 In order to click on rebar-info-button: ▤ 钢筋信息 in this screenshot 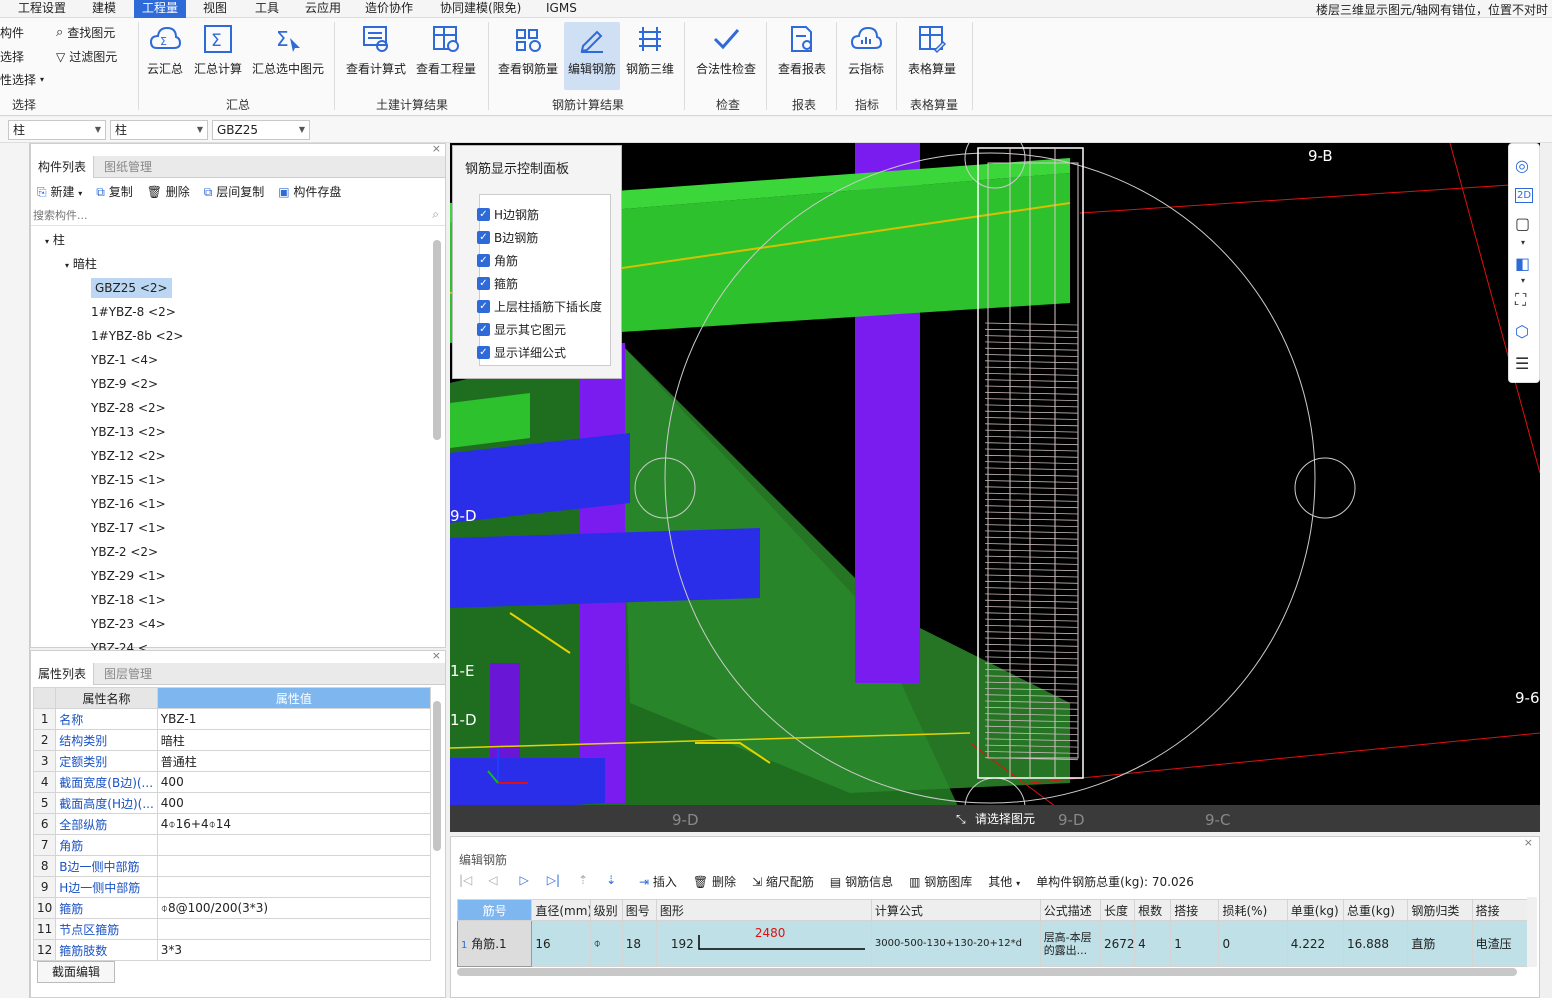, I will do `click(861, 881)`.